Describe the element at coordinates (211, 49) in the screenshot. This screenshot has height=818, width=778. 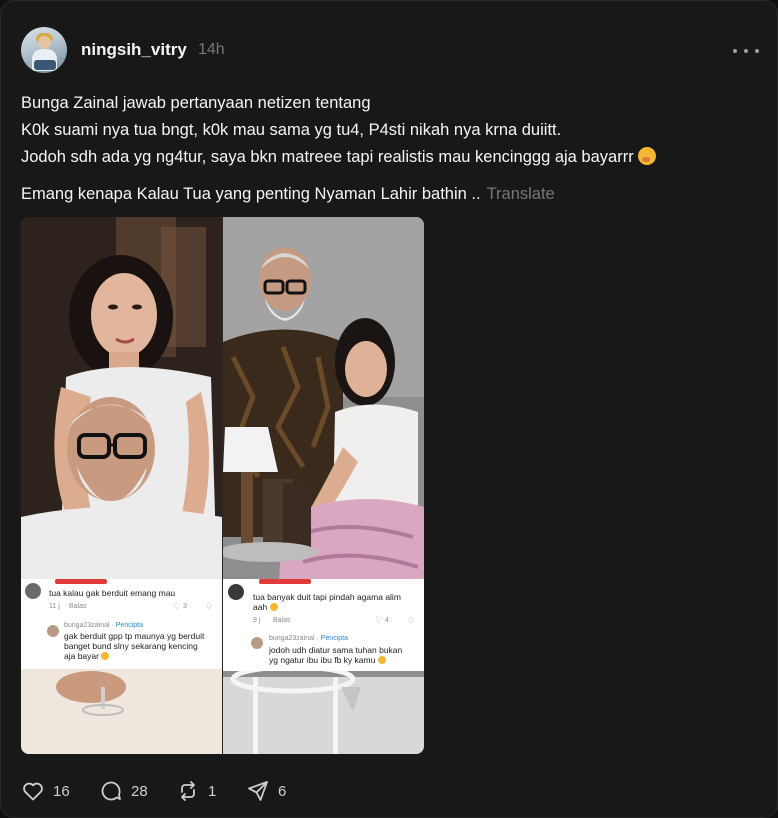
I see `post-time: 14h` at that location.